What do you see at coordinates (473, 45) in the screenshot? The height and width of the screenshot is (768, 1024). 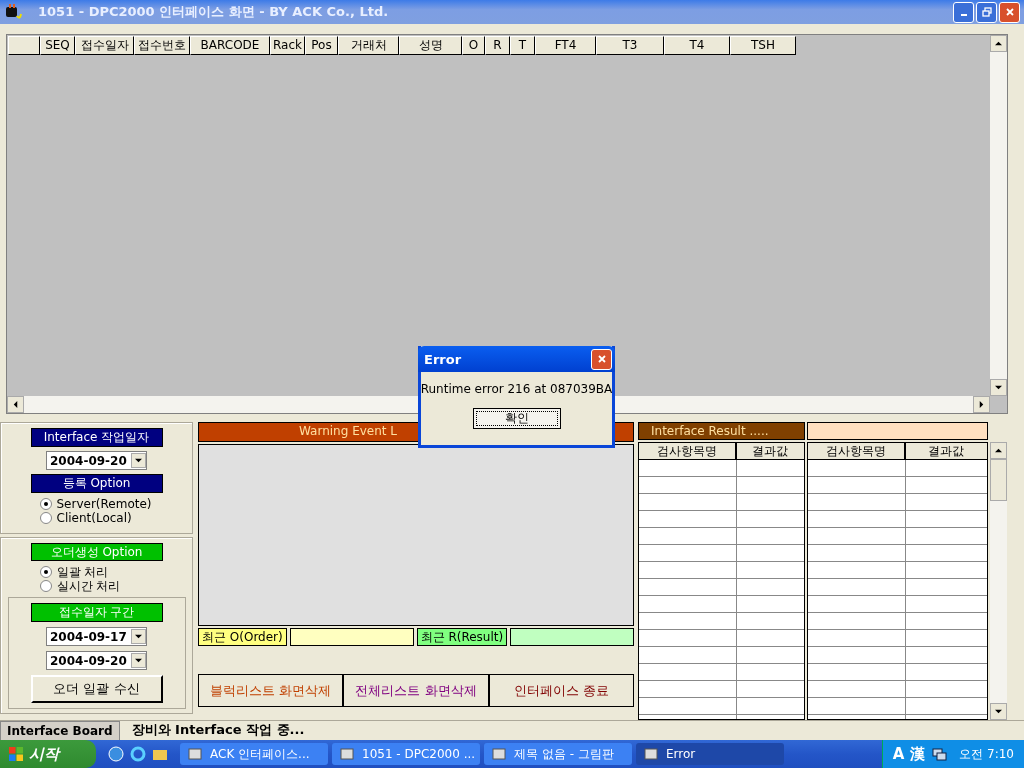 I see `column-header: O` at bounding box center [473, 45].